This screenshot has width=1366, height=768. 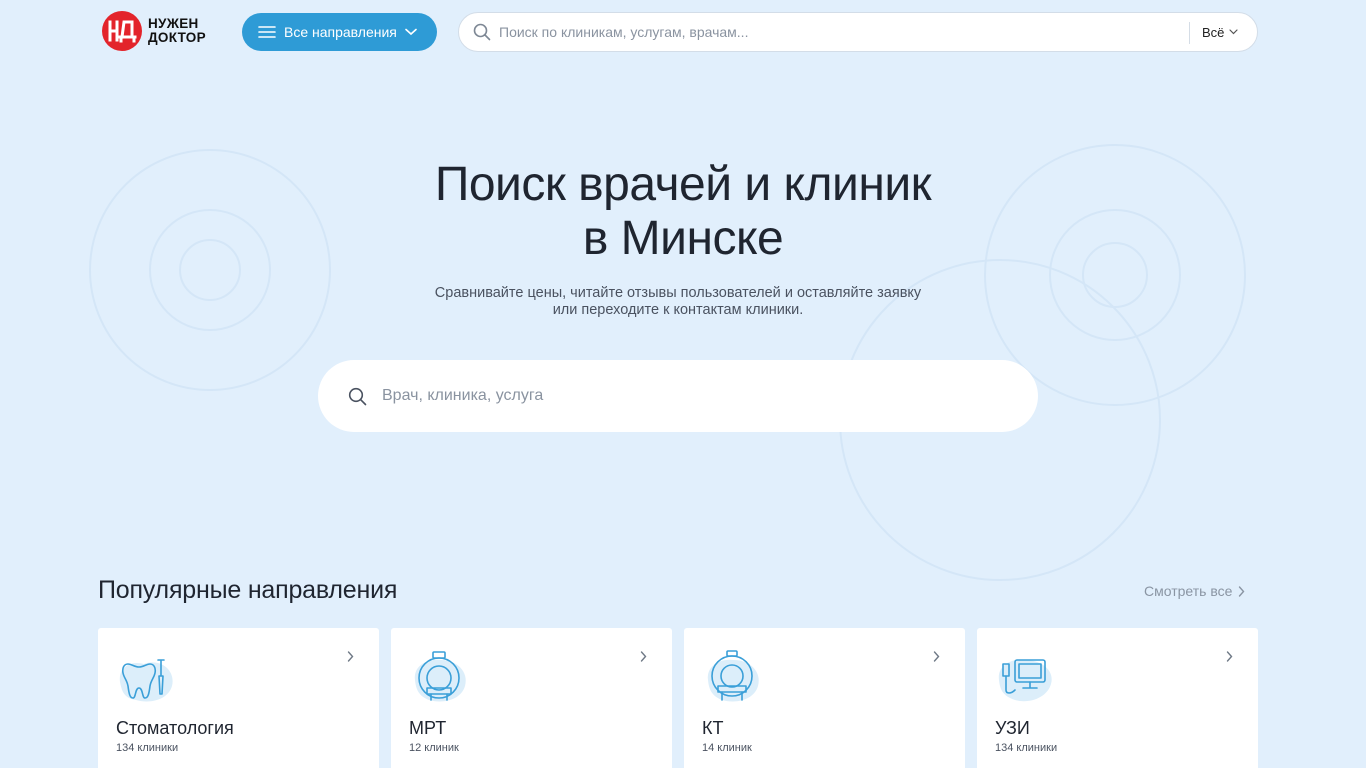 What do you see at coordinates (531, 698) in the screenshot?
I see `direction-card-mri: МРТ 12 клиник` at bounding box center [531, 698].